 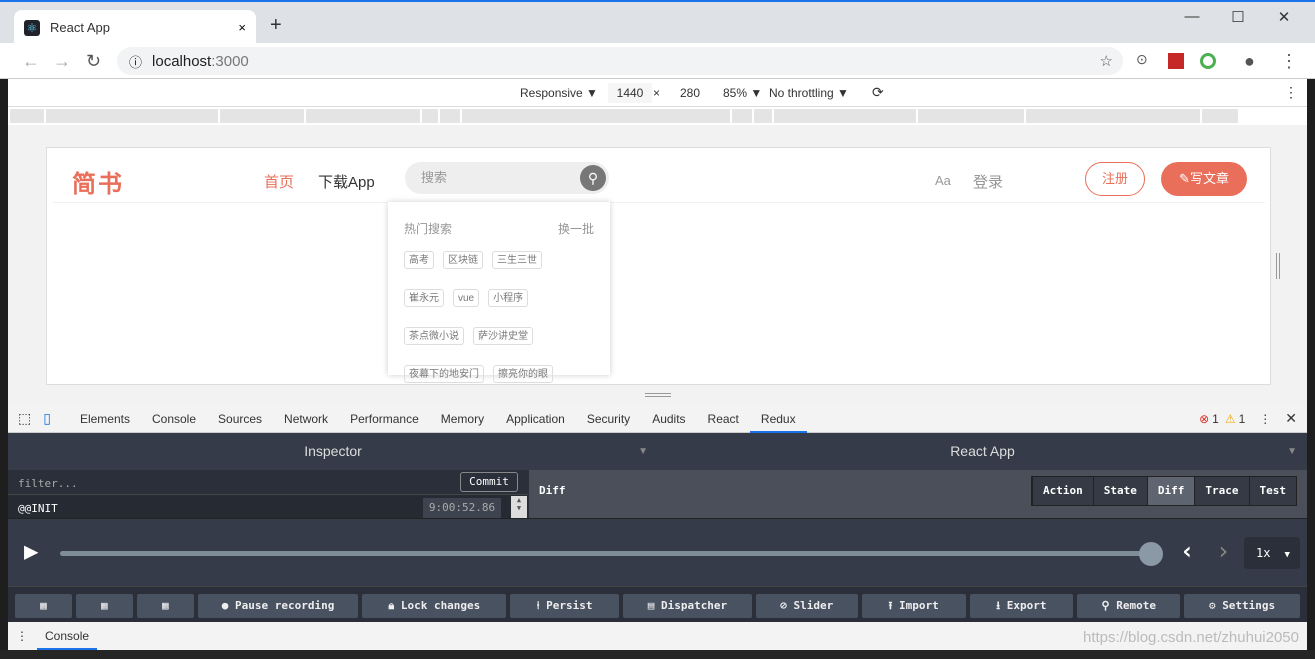 I want to click on remote-button: ⚲ Remote, so click(x=1129, y=606).